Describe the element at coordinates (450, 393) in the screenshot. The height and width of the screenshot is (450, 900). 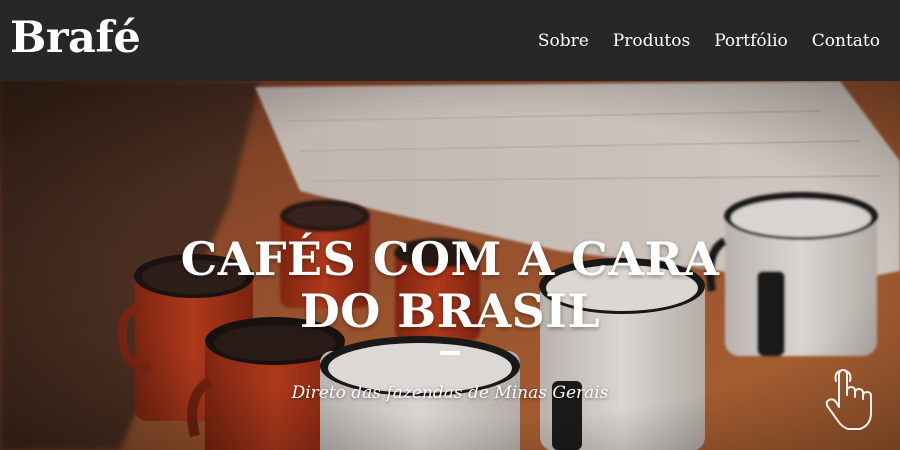
I see `hero-subtitle: Direto das fazendas de Minas Gerais` at that location.